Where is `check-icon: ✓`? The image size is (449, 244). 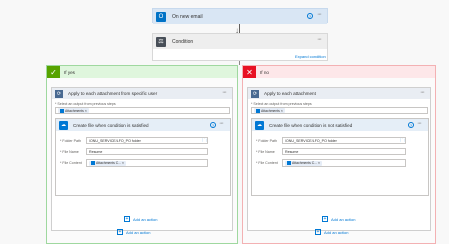
check-icon: ✓ is located at coordinates (53, 72).